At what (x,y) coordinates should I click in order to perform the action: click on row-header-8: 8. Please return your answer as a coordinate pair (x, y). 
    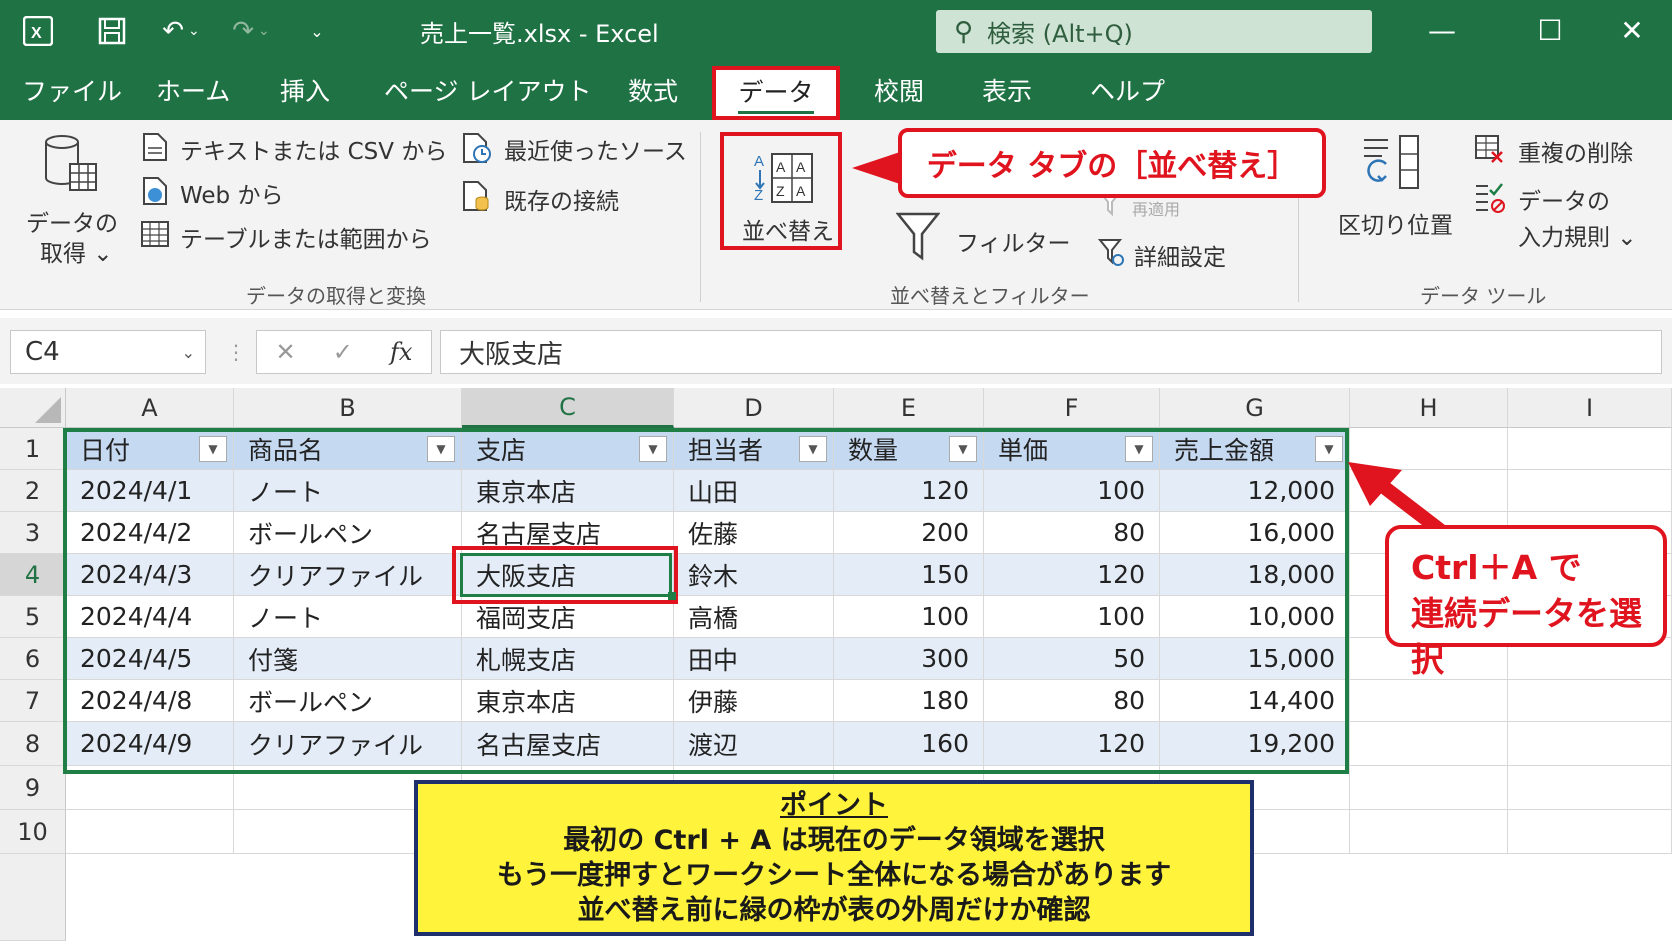
    Looking at the image, I should click on (33, 744).